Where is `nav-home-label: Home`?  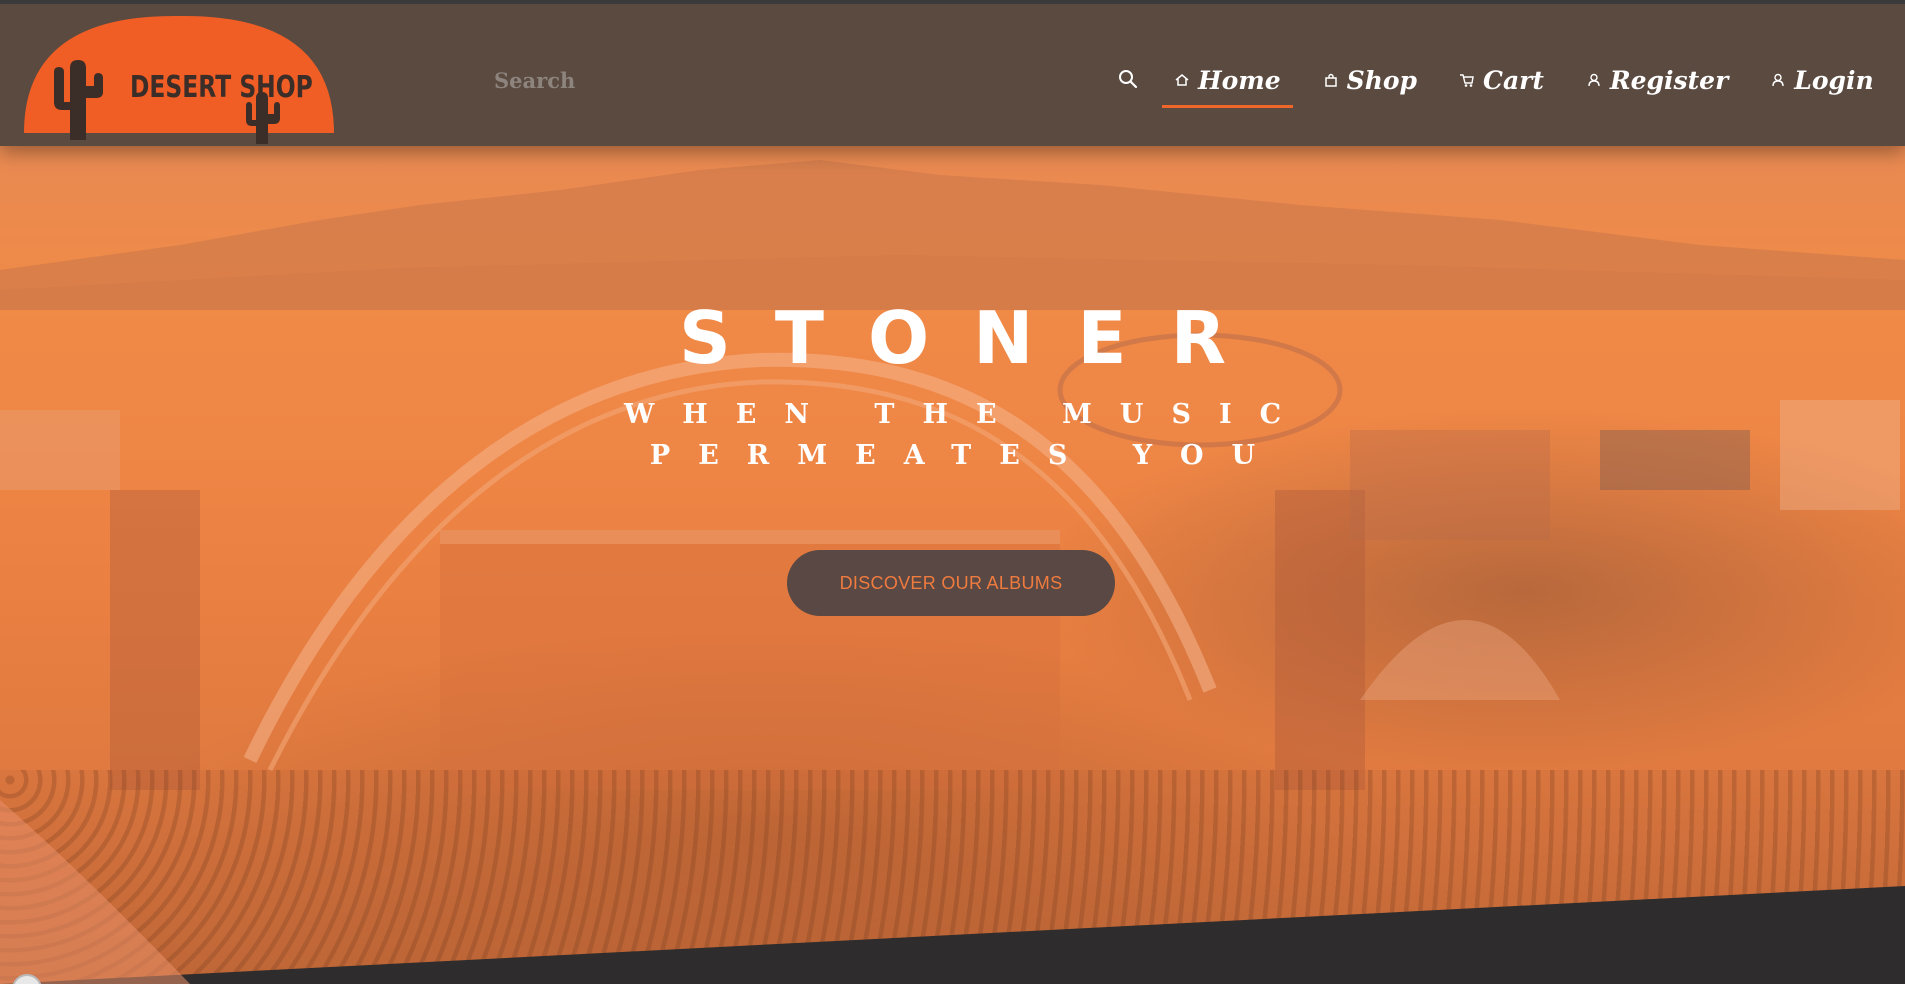
nav-home-label: Home is located at coordinates (1239, 80).